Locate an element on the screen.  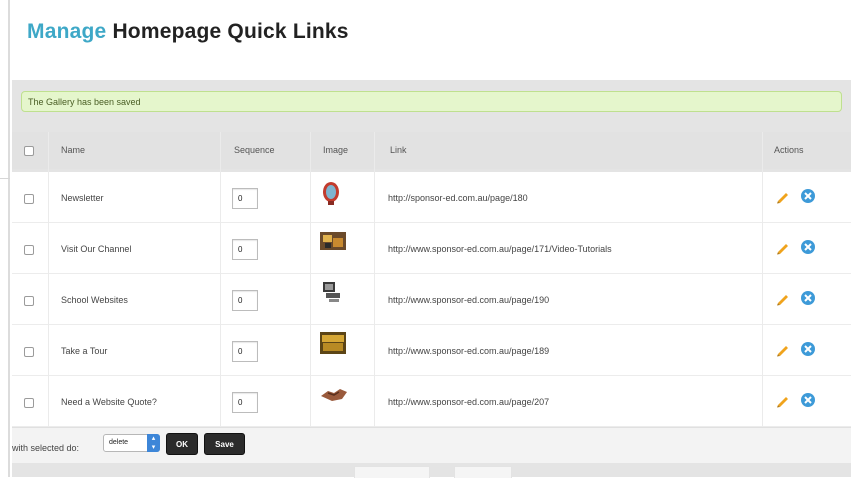
video-thumbnail-icon is located at coordinates (333, 243).